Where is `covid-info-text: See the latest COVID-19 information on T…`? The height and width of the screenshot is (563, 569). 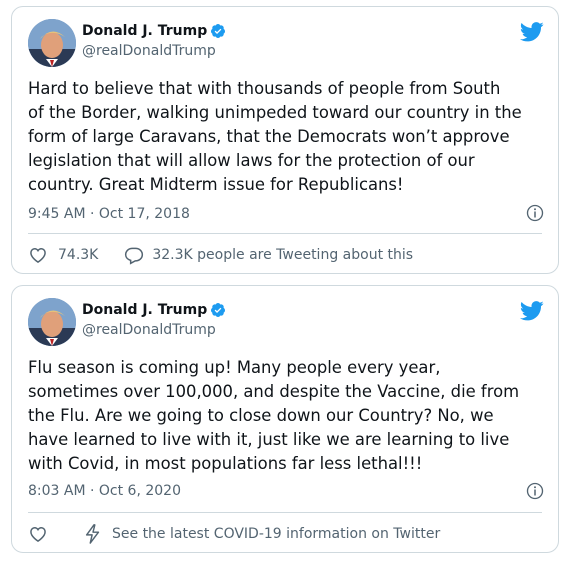 covid-info-text: See the latest COVID-19 information on T… is located at coordinates (276, 534).